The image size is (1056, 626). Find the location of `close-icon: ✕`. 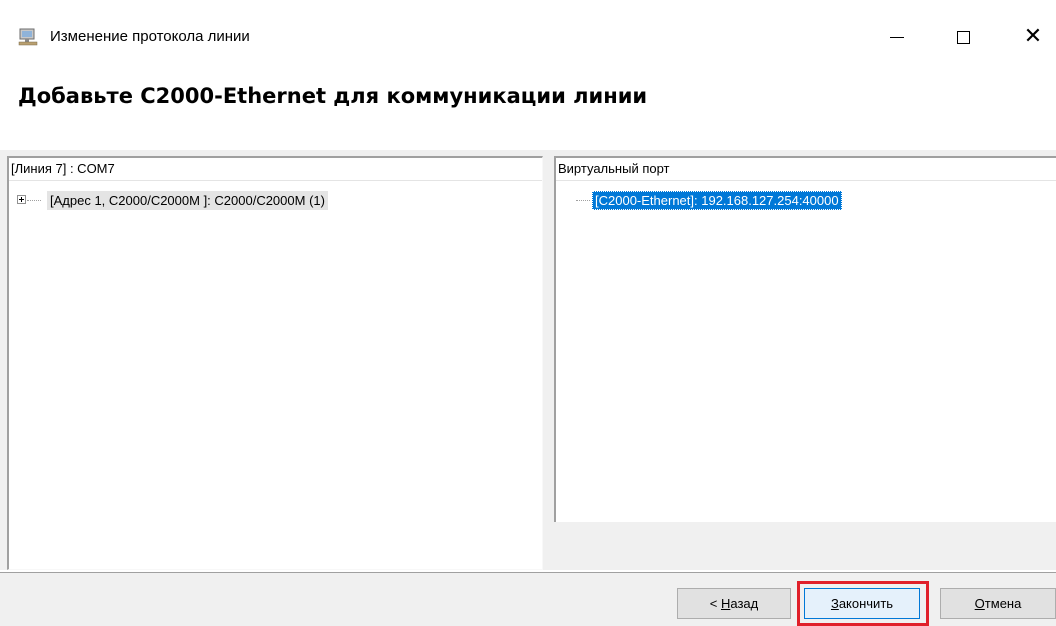

close-icon: ✕ is located at coordinates (1033, 36).